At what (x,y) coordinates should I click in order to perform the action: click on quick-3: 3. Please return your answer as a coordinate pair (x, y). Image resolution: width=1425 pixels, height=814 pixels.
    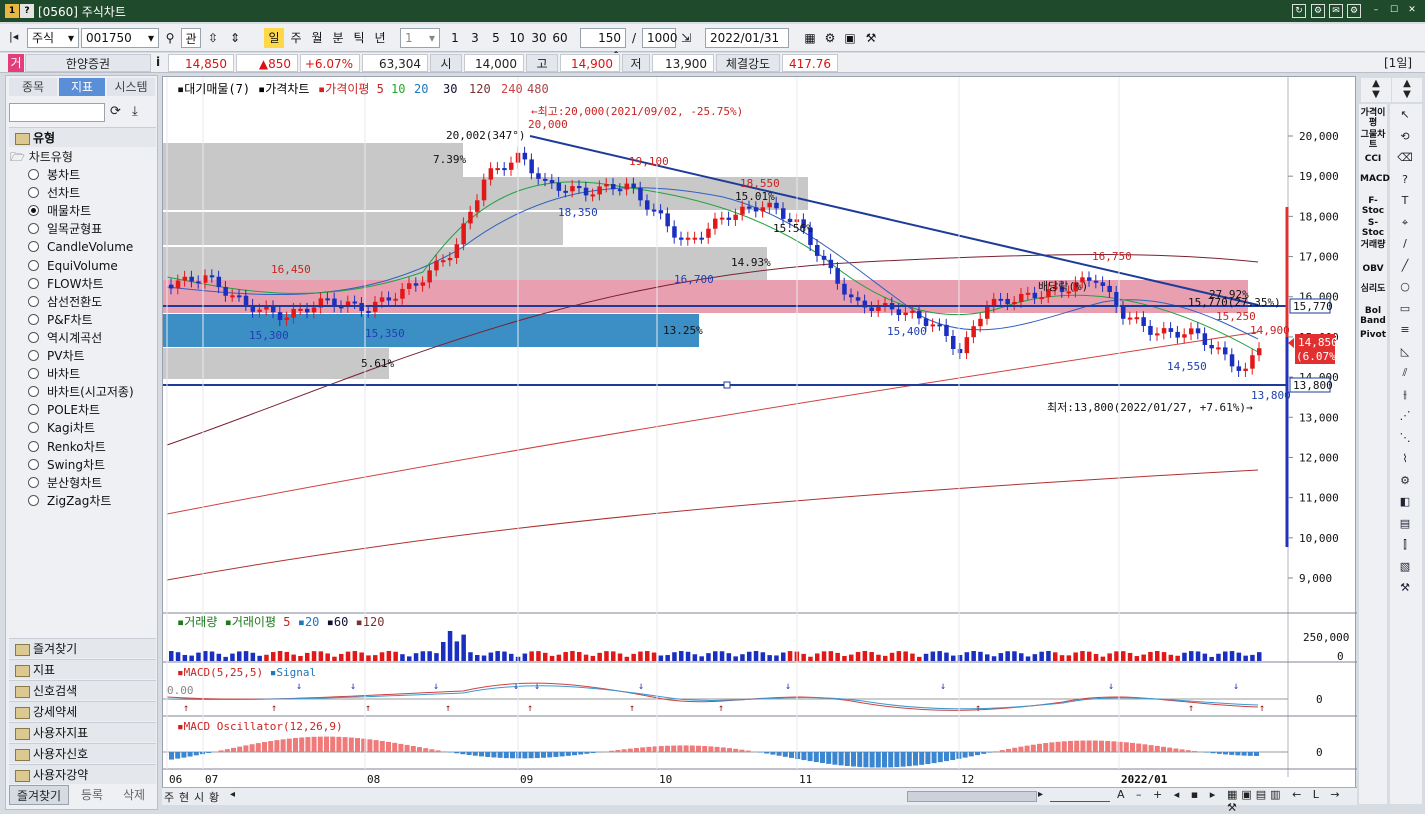
    Looking at the image, I should click on (475, 38).